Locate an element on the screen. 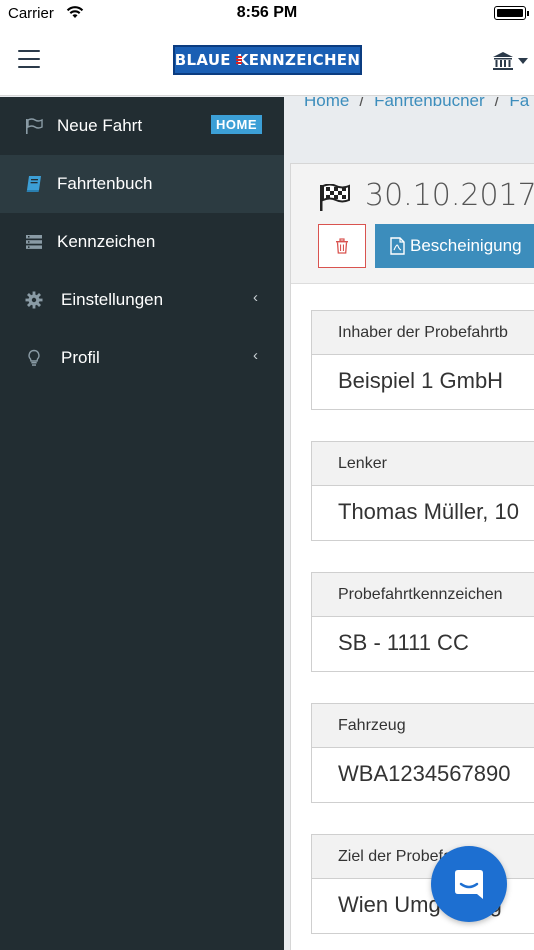  trip-date: 30.10.201720 is located at coordinates (449, 195).